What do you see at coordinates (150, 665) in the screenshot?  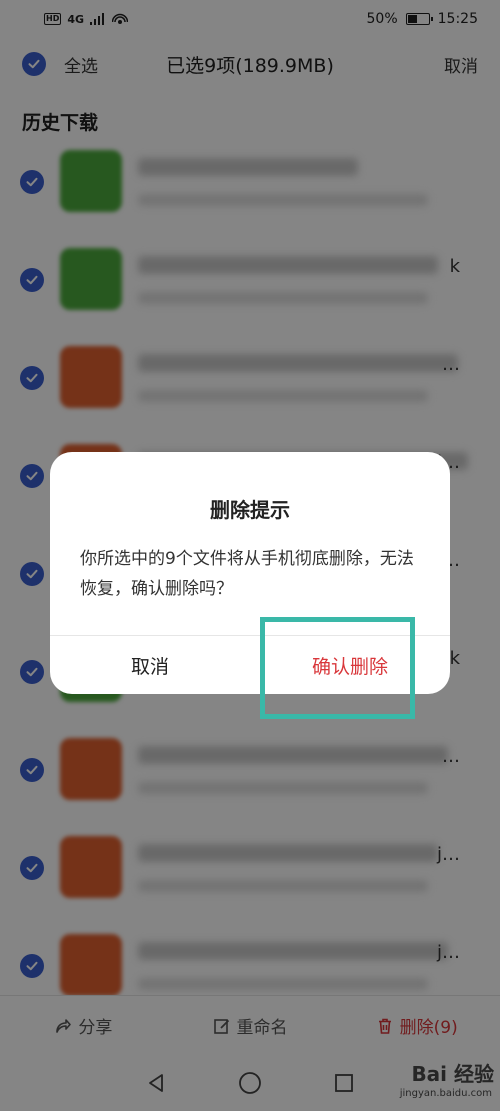 I see `dialog-cancel-button: 取消` at bounding box center [150, 665].